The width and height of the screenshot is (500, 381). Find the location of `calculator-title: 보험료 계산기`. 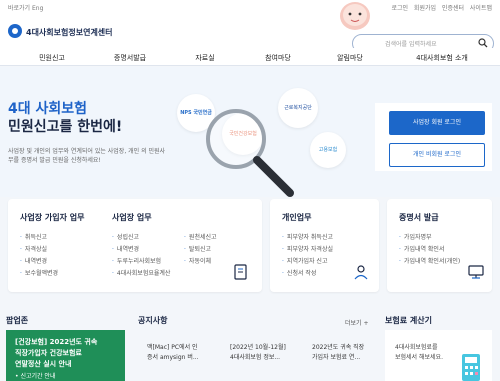

calculator-title: 보험료 계산기 is located at coordinates (408, 320).